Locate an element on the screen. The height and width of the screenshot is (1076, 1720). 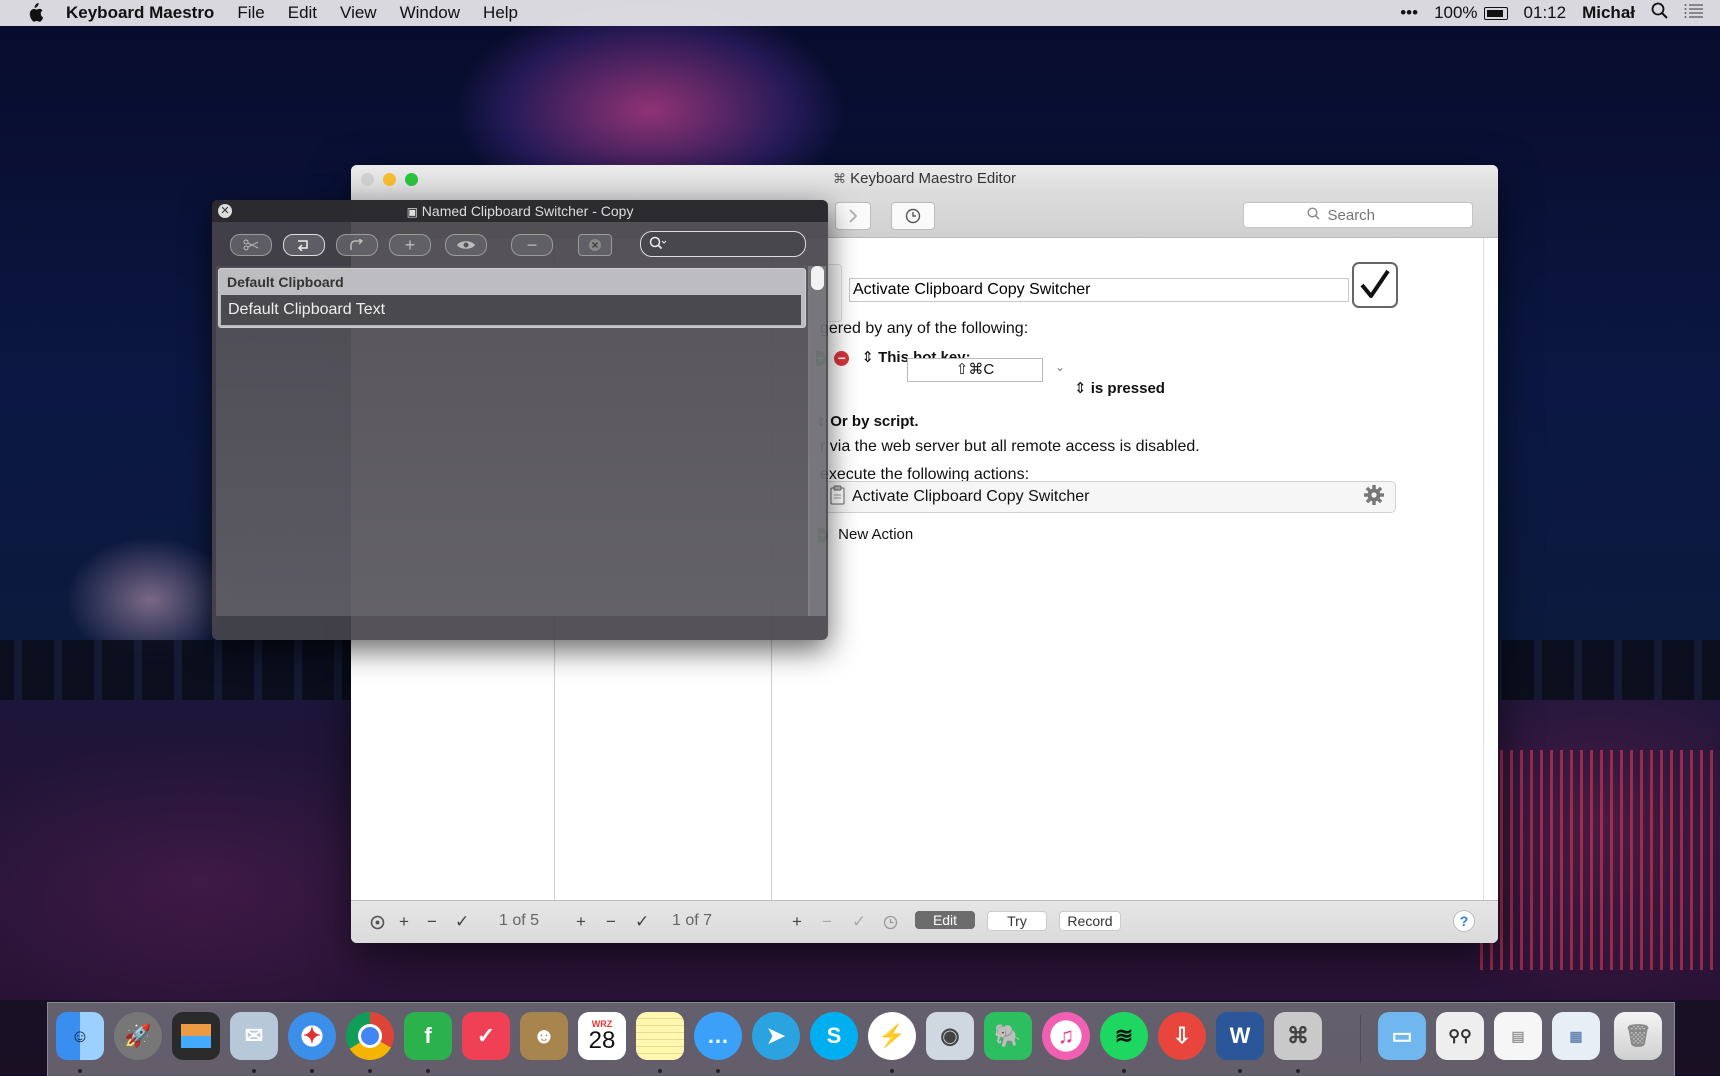
apple-menu-icon is located at coordinates (34, 13).